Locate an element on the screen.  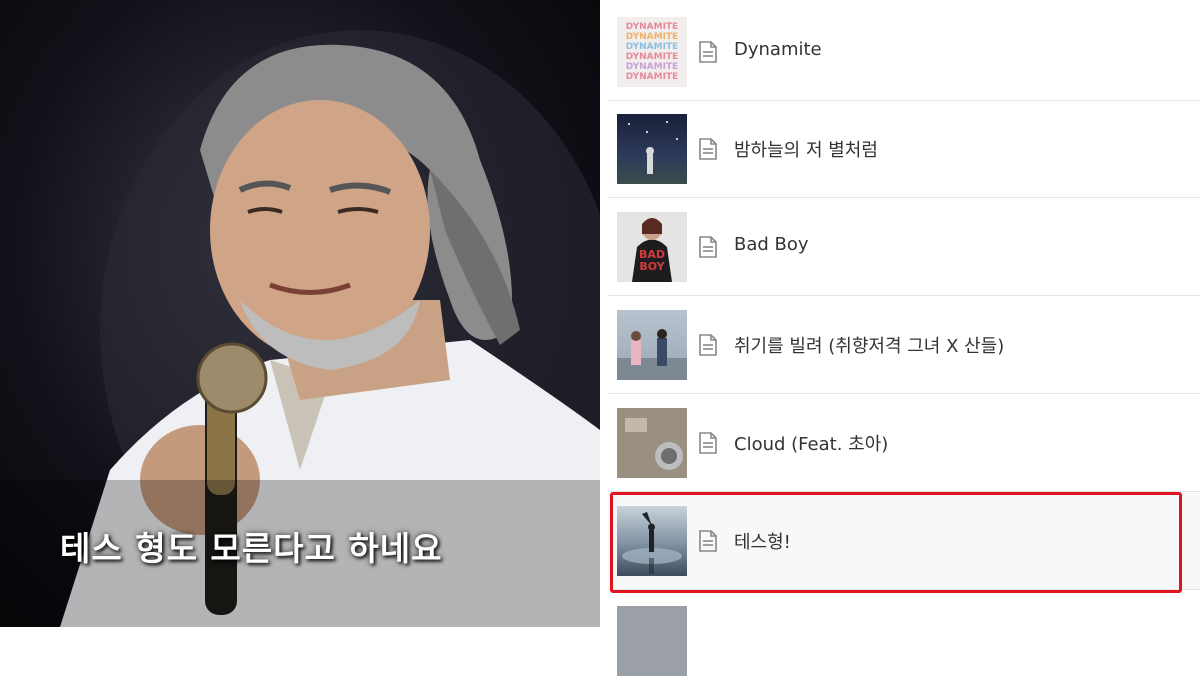
album-art-bamhaneul is located at coordinates (652, 149).